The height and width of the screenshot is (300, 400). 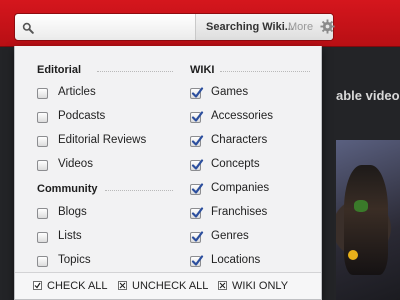 What do you see at coordinates (139, 190) in the screenshot?
I see `community-divider` at bounding box center [139, 190].